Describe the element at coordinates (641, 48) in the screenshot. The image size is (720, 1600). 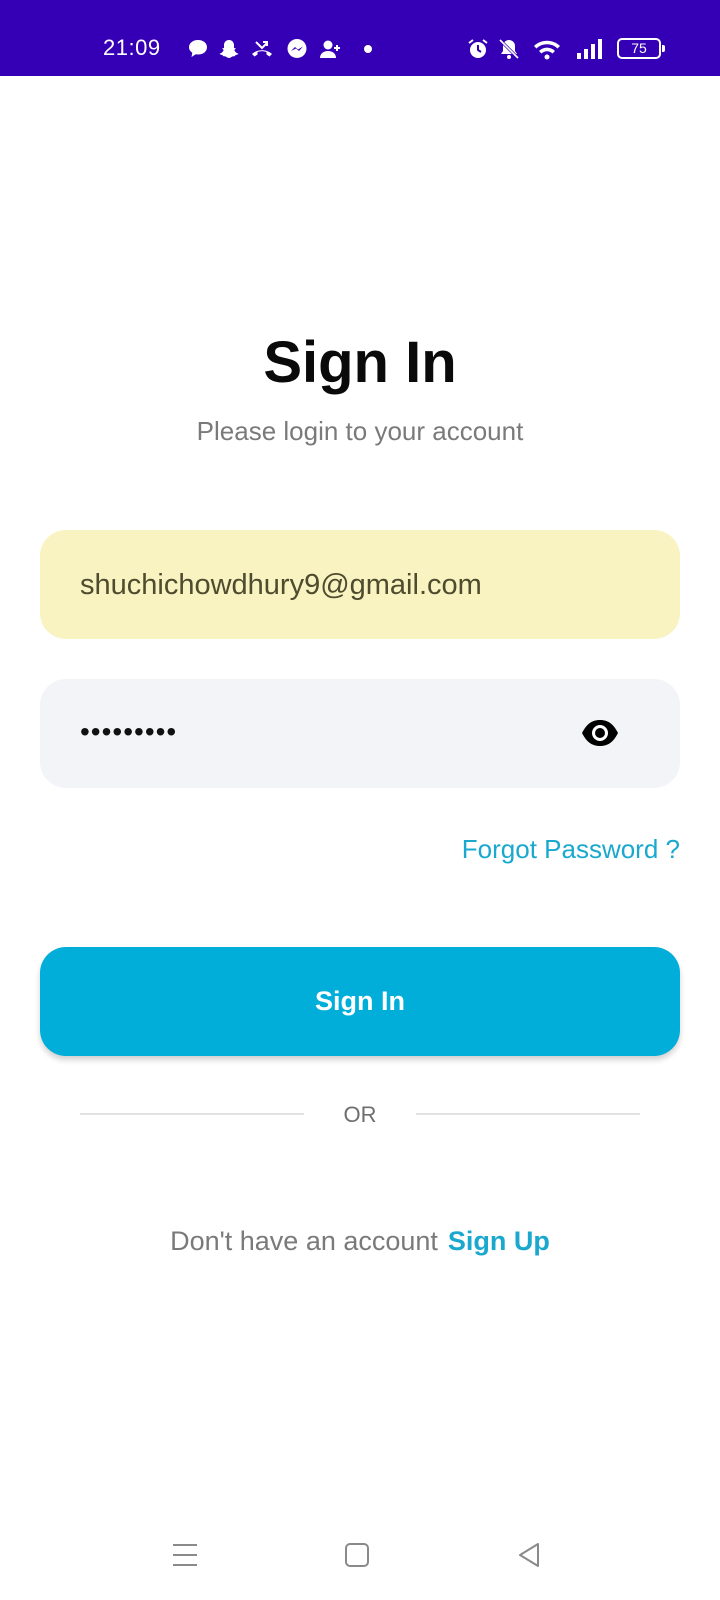
I see `battery-indicator: 75` at that location.